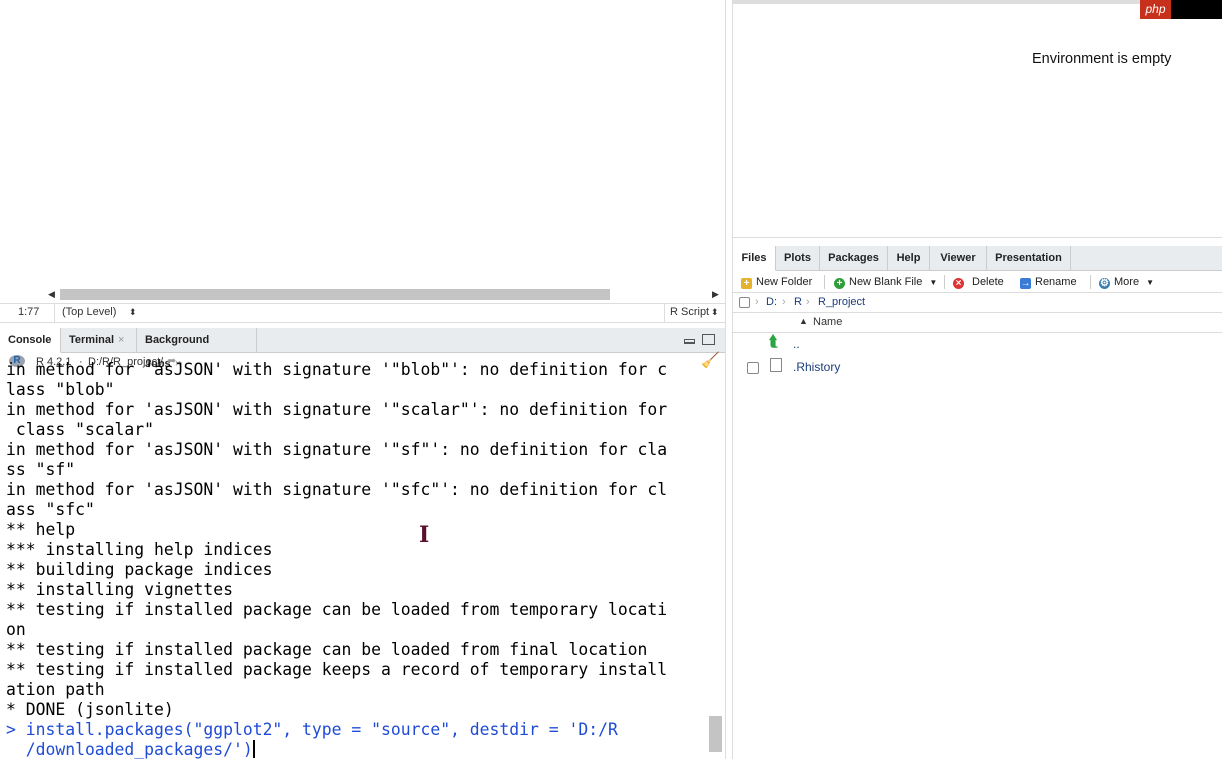  What do you see at coordinates (139, 549) in the screenshot?
I see `console-line: *** installing help indices` at bounding box center [139, 549].